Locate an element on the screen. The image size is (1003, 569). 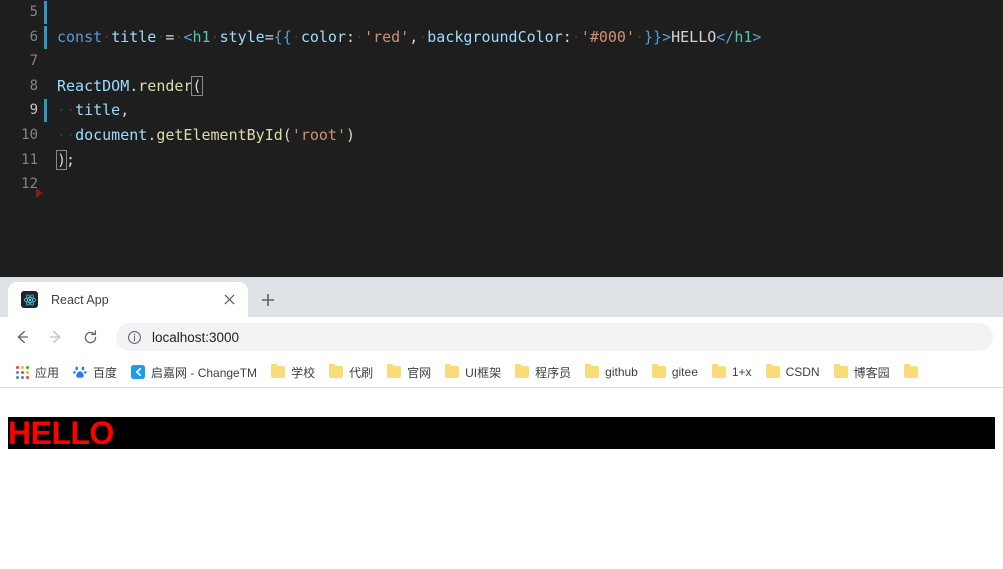
bookmark-label: CSDN is located at coordinates (802, 372).